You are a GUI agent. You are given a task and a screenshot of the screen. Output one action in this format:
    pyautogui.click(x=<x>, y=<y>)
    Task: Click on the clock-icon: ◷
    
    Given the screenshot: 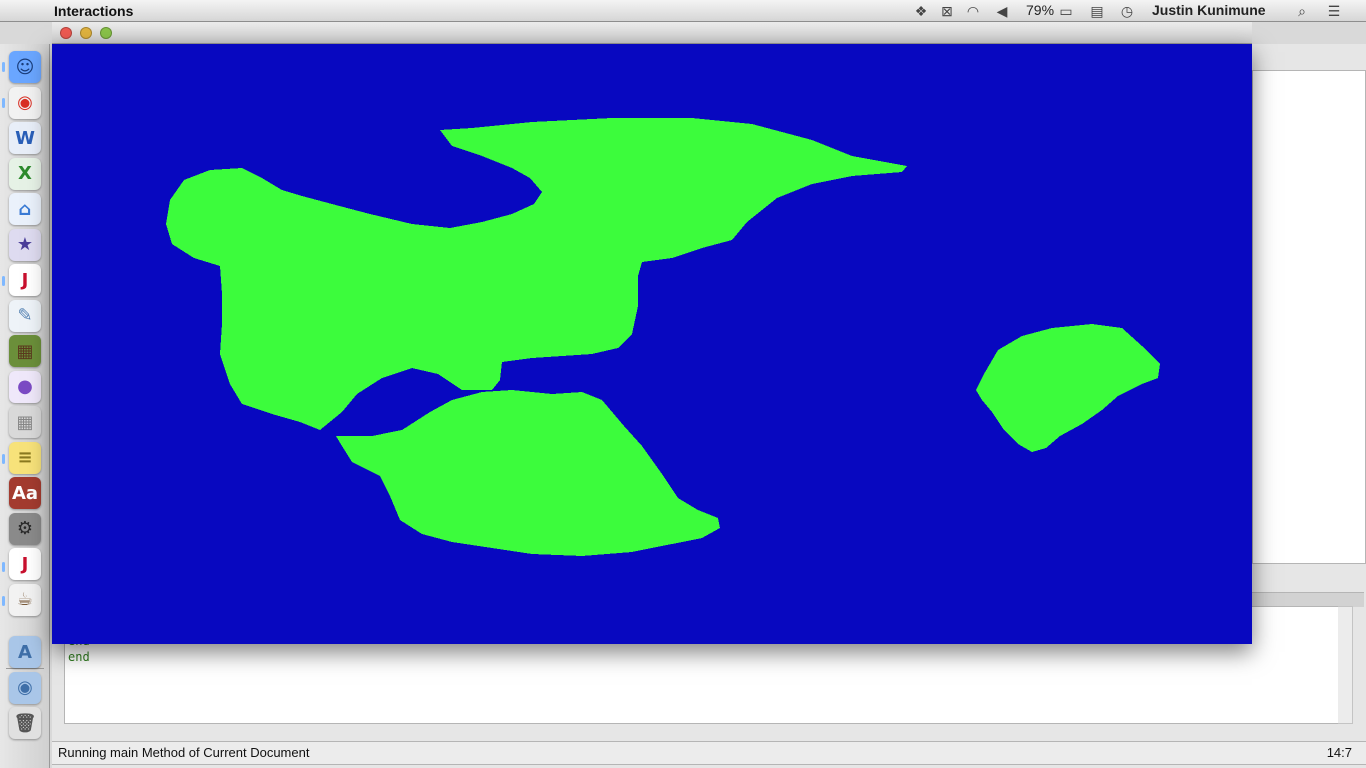 What is the action you would take?
    pyautogui.click(x=1127, y=11)
    